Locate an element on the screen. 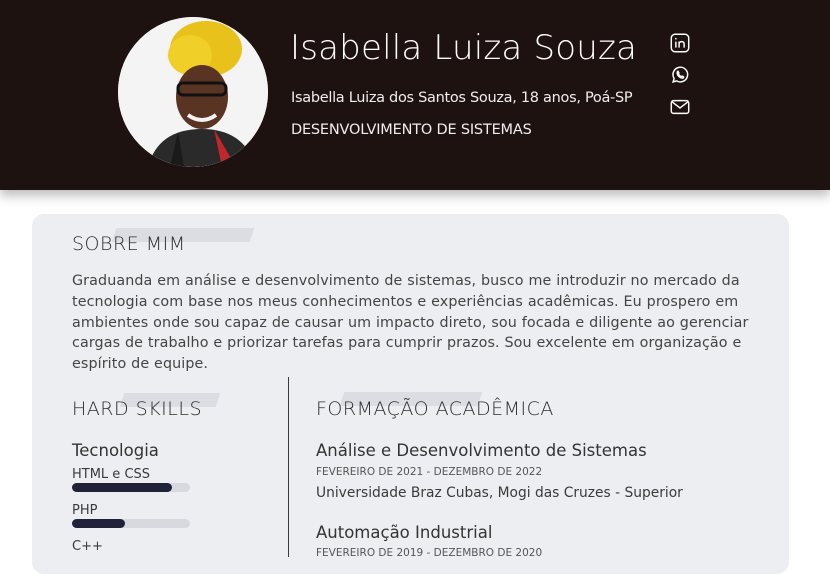 The image size is (830, 574). column-divider is located at coordinates (288, 467).